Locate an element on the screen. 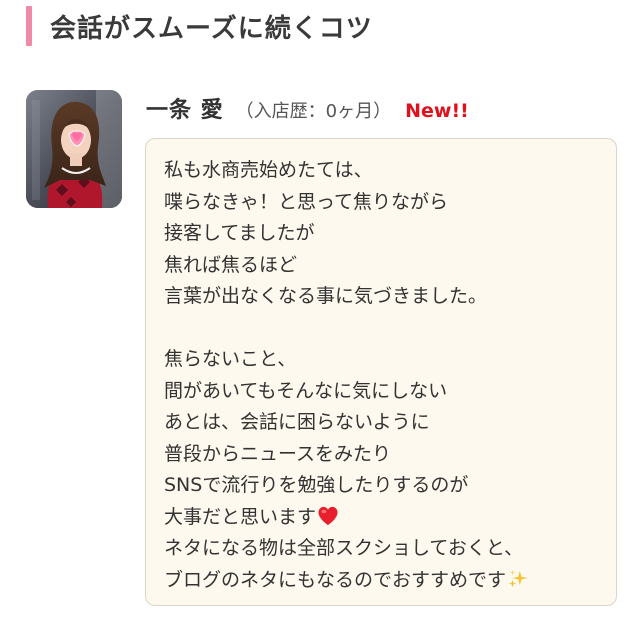  post-line: 焦れば焦るほど is located at coordinates (231, 264).